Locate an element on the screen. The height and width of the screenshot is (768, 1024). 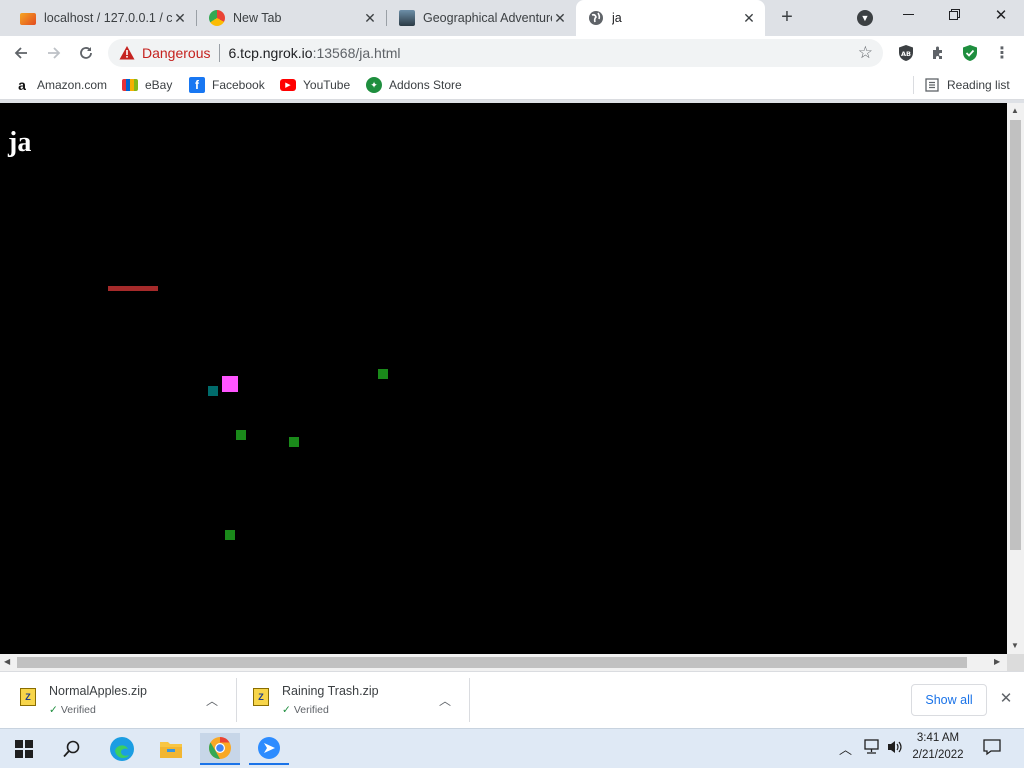
vertical-scrollbar: ▲ ▼ is located at coordinates (1015, 378).